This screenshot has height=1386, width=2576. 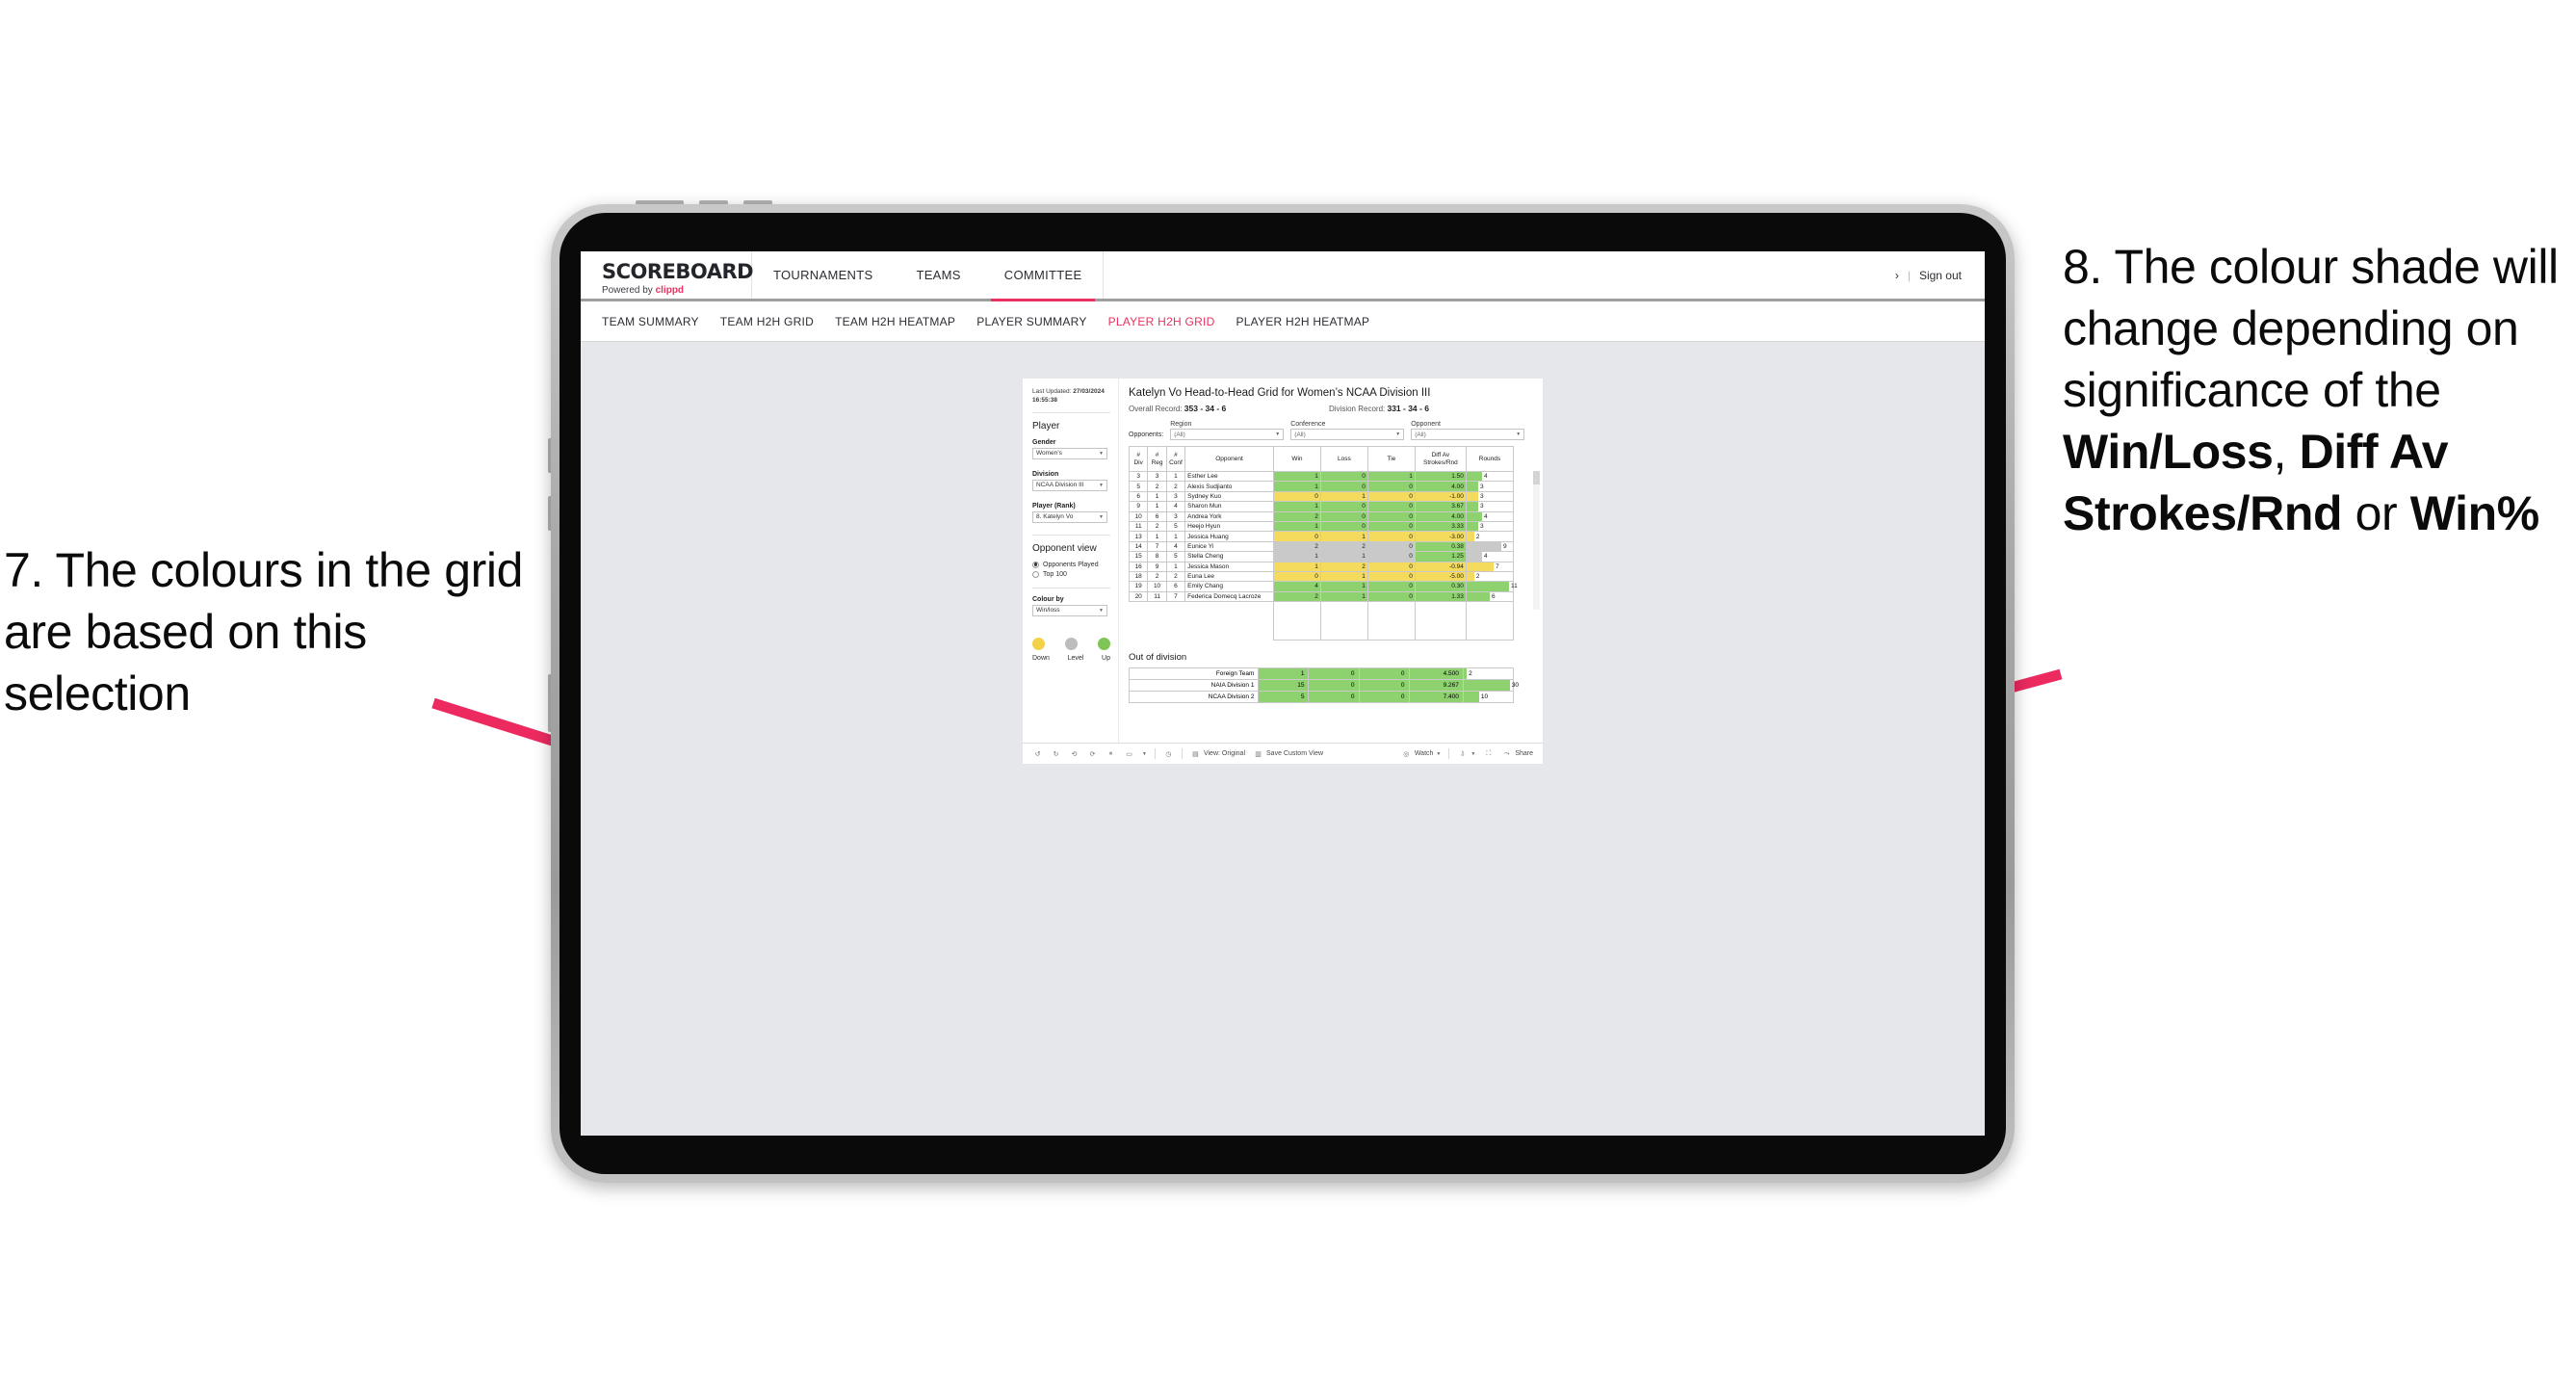 I want to click on table-row: 5 2 2 Alexis Sudjianto 1 0 0 4.00 3, so click(x=1321, y=486).